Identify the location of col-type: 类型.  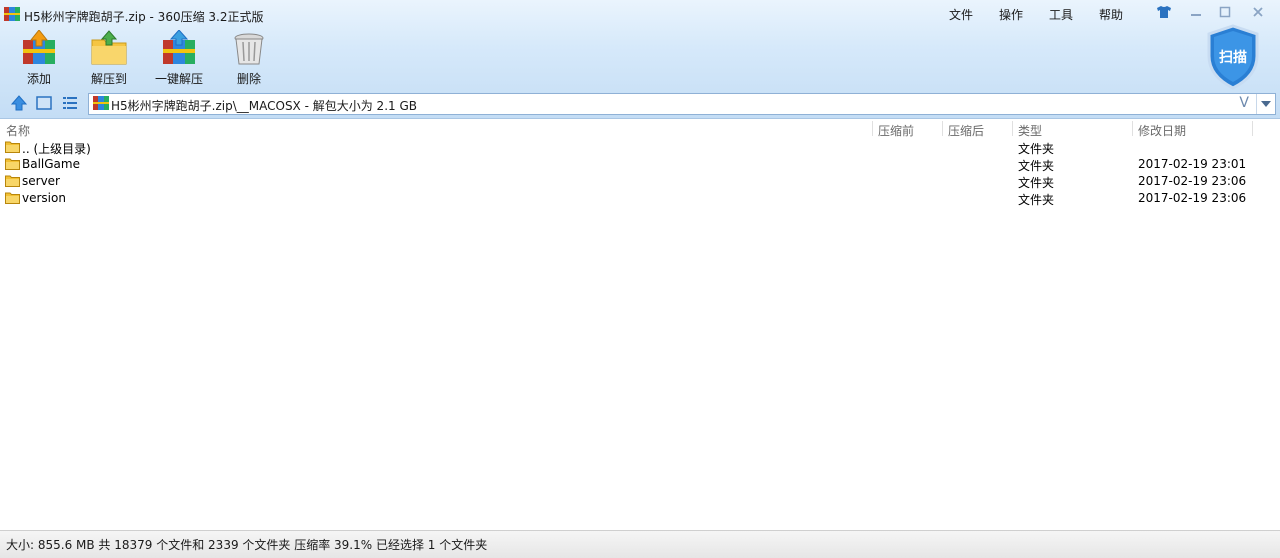
(1030, 130).